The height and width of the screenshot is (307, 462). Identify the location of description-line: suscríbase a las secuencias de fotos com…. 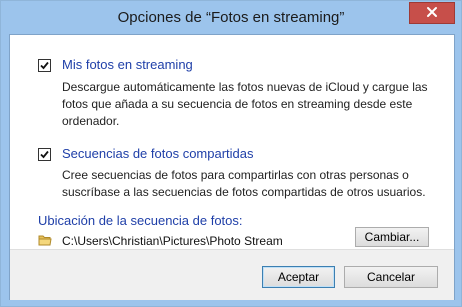
(244, 192).